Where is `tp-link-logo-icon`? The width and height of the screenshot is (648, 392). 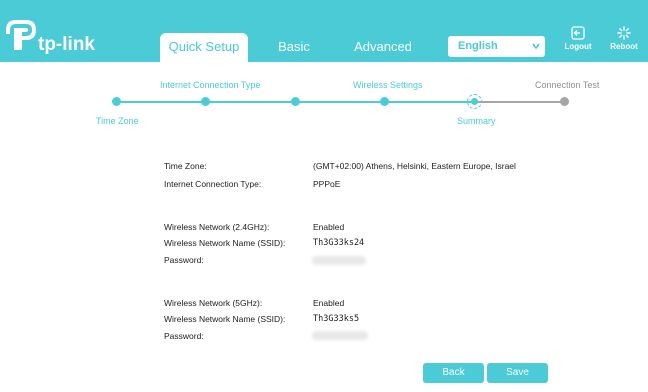 tp-link-logo-icon is located at coordinates (21, 35).